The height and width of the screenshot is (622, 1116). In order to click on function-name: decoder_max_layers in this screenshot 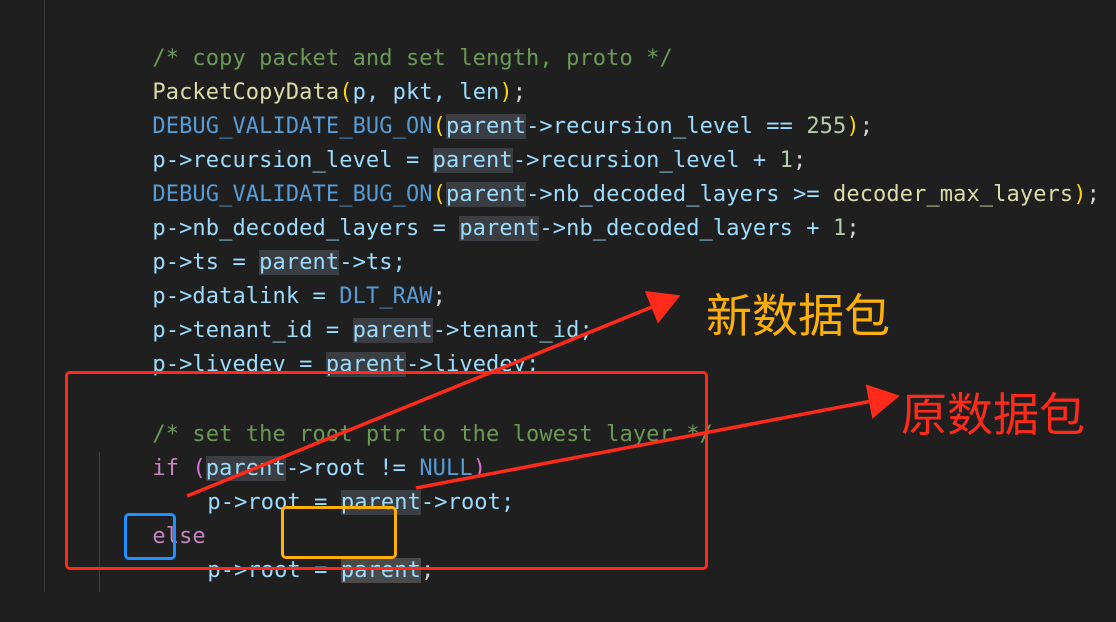, I will do `click(953, 194)`.